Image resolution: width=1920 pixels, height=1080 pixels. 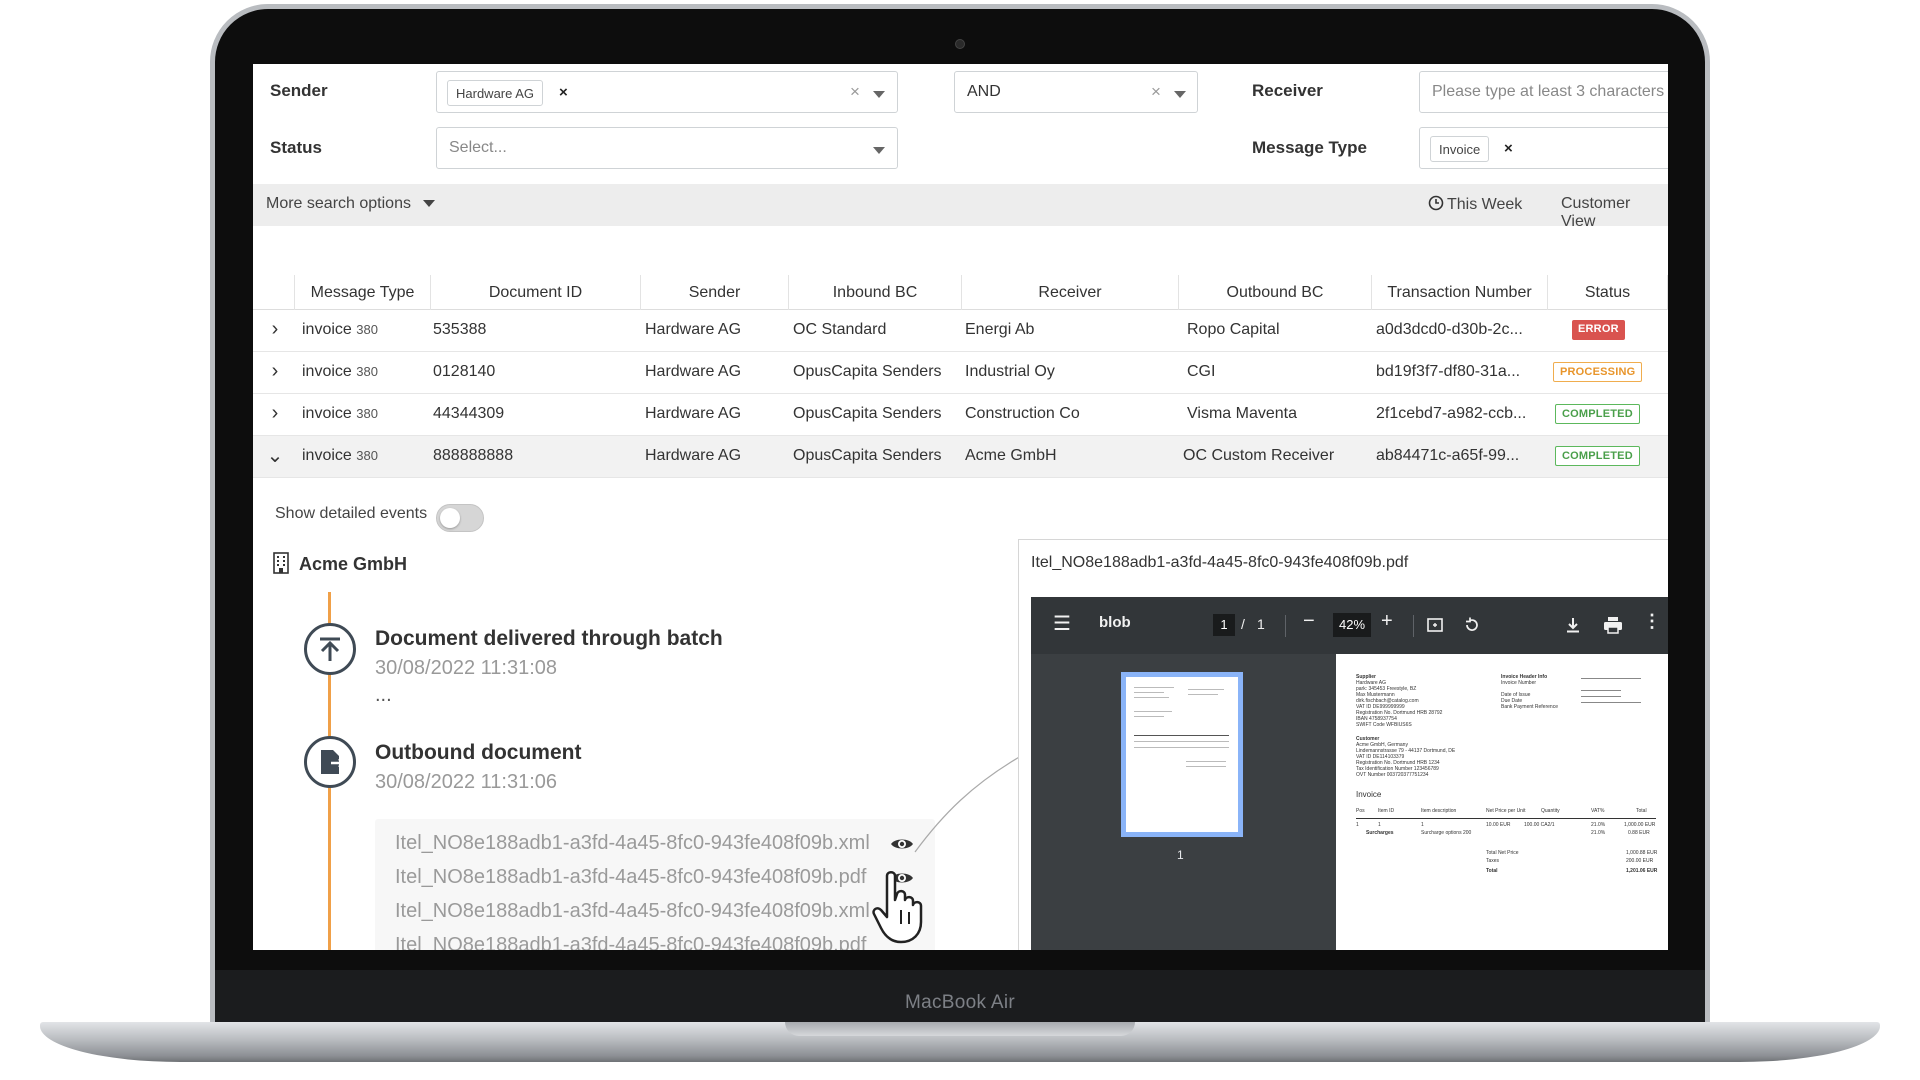 I want to click on operator-clear-button: ×, so click(x=1156, y=92).